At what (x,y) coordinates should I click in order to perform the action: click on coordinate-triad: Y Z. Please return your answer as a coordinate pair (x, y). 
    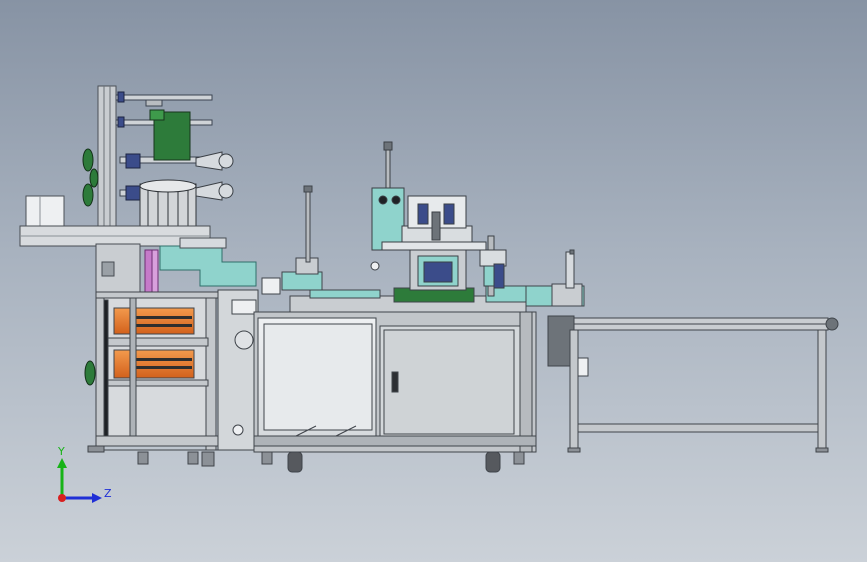
    Looking at the image, I should click on (84, 474).